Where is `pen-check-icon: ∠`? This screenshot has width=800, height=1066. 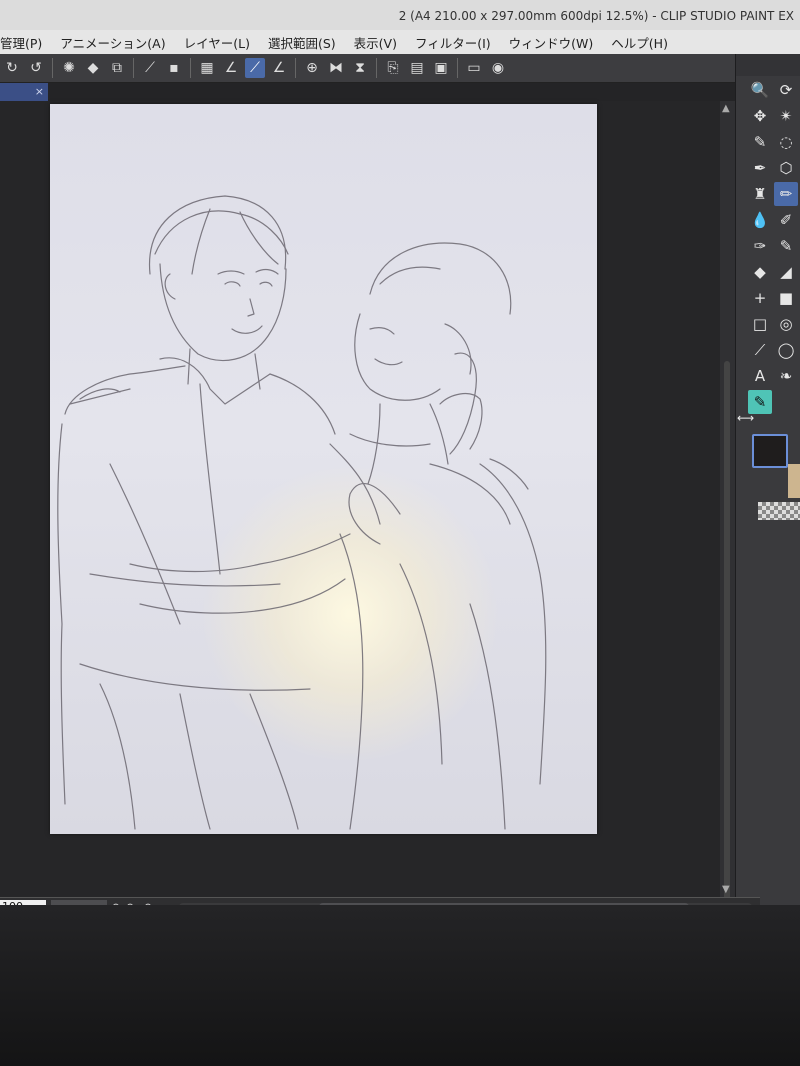 pen-check-icon: ∠ is located at coordinates (231, 68).